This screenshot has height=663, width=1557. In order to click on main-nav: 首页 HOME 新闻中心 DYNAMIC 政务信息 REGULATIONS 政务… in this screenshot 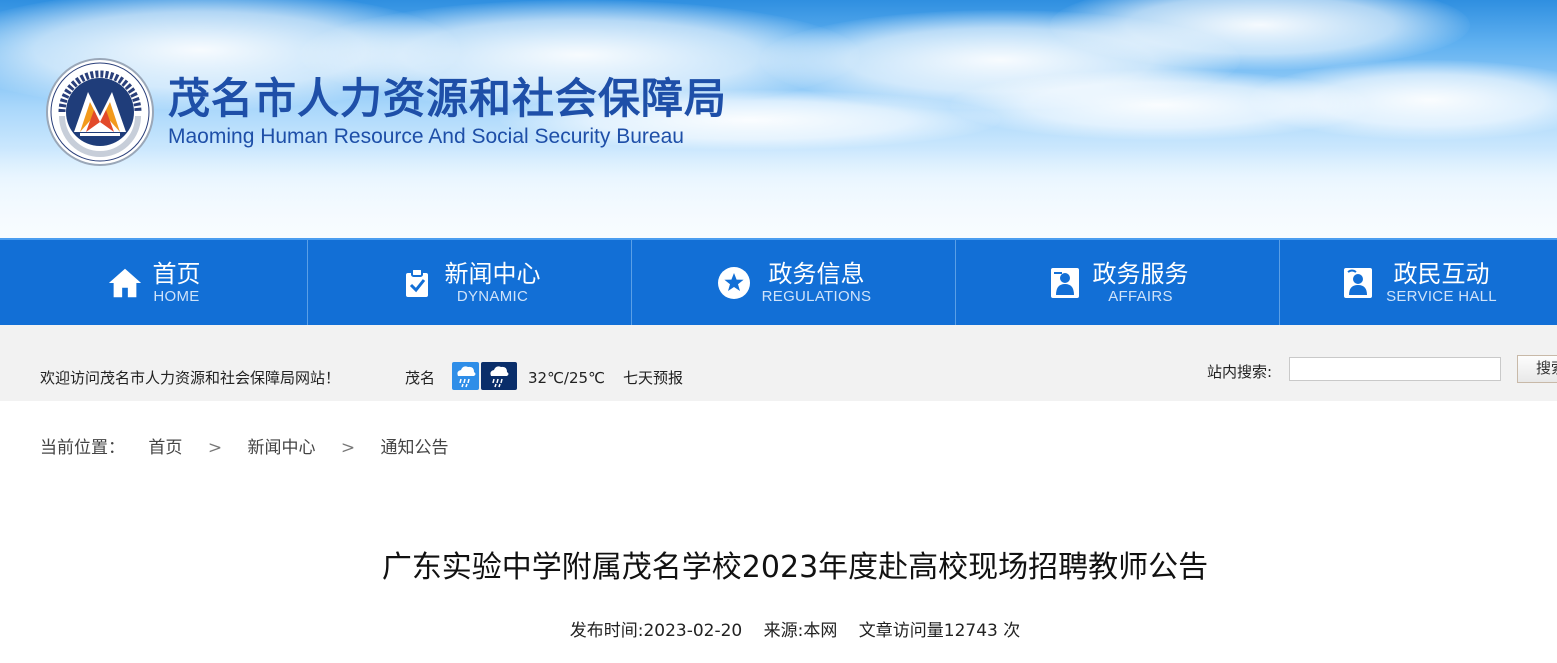, I will do `click(778, 281)`.